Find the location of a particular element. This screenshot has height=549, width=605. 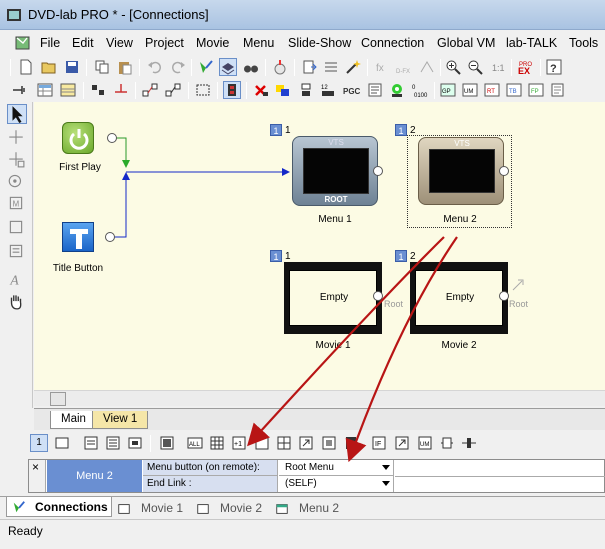

menu2-node: VTS is located at coordinates (461, 171).